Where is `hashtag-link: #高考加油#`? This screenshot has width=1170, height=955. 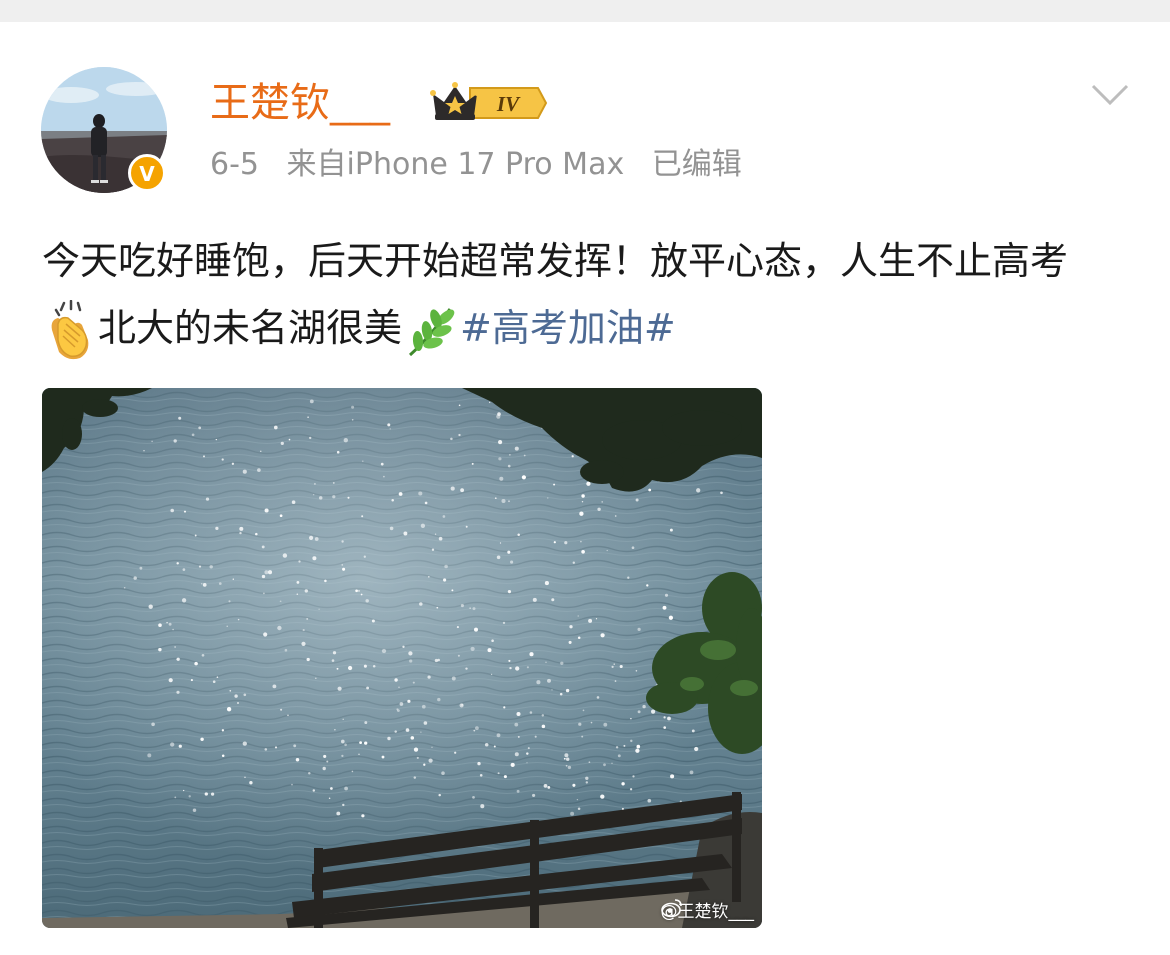 hashtag-link: #高考加油# is located at coordinates (568, 328).